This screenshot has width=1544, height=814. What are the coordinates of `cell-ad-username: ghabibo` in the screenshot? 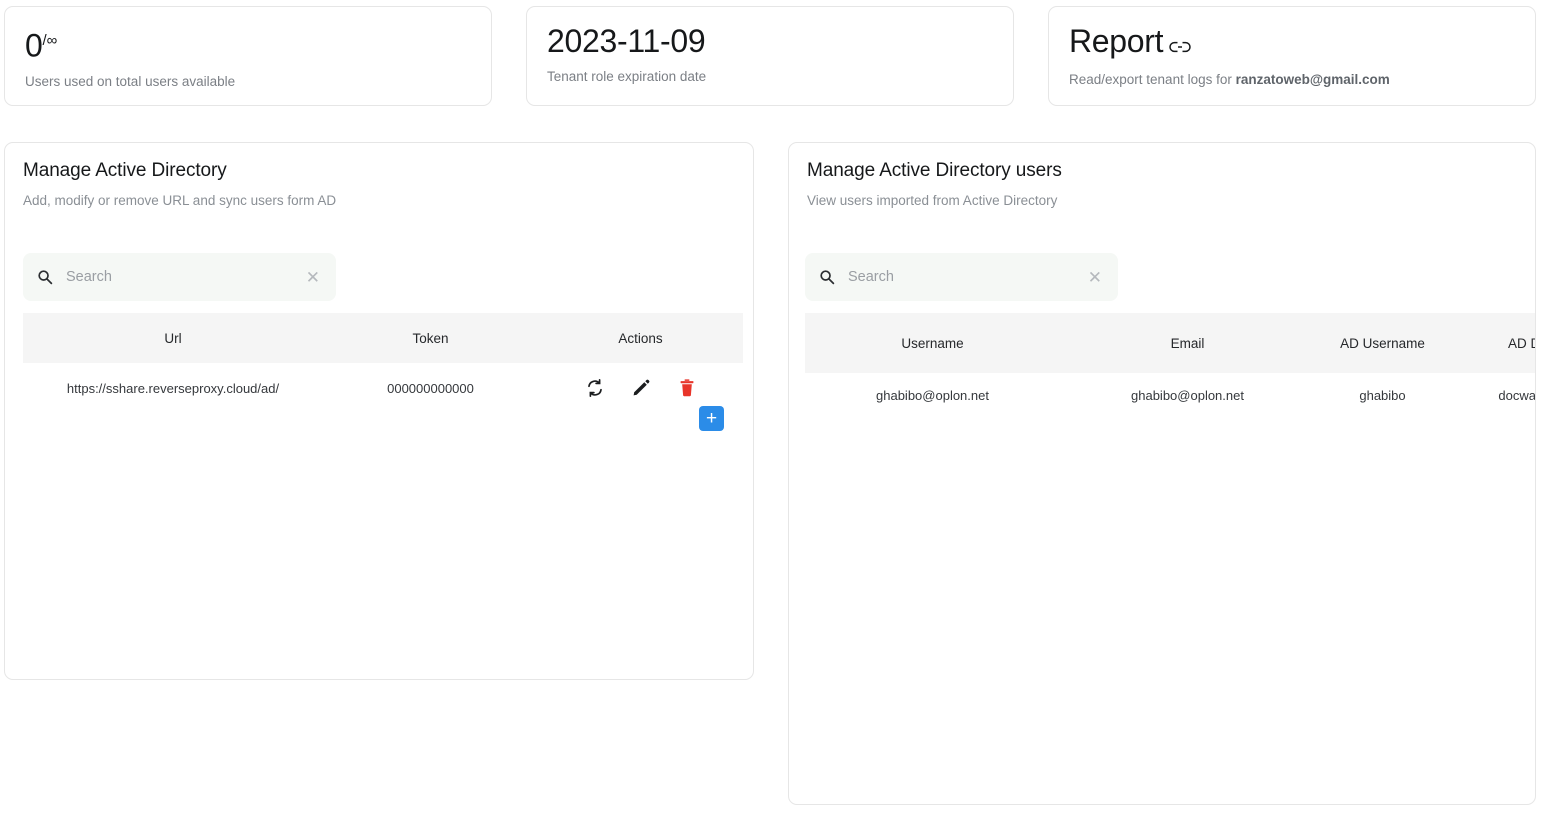 It's located at (1382, 395).